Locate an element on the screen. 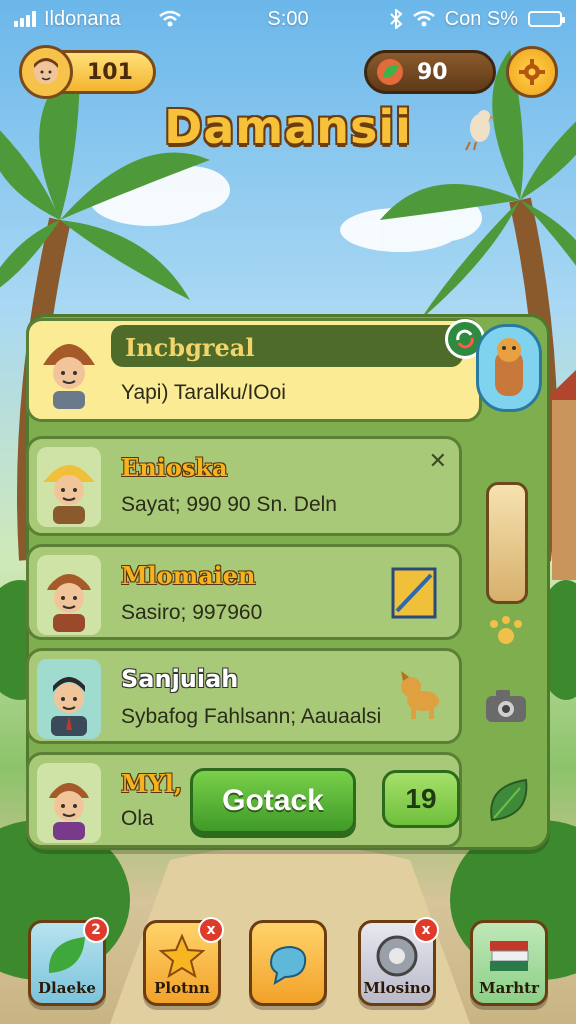  map-icon is located at coordinates (414, 593).